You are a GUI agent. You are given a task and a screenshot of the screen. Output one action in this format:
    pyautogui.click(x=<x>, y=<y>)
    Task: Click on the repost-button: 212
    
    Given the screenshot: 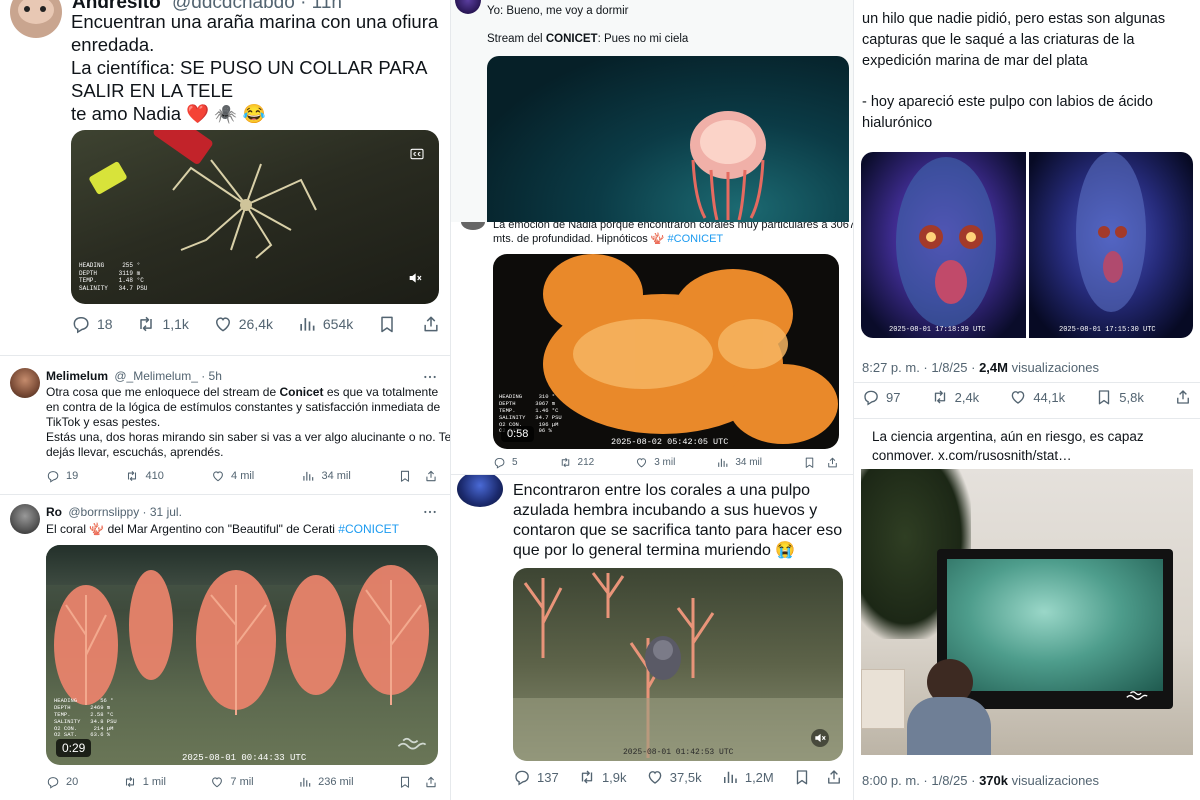 What is the action you would take?
    pyautogui.click(x=576, y=462)
    